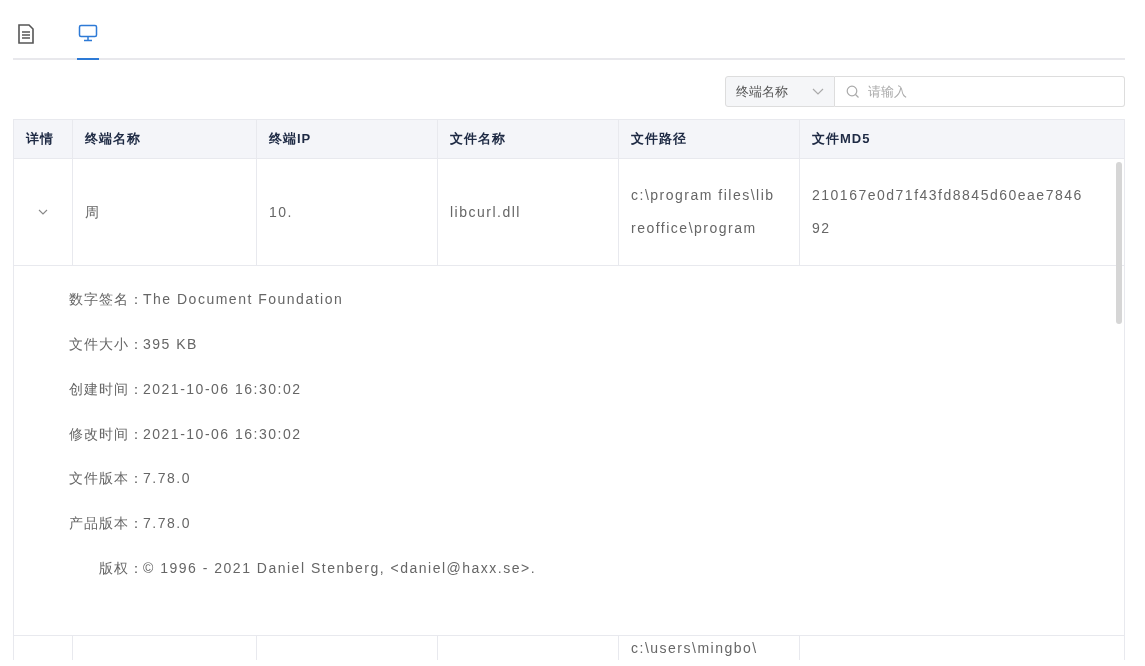  What do you see at coordinates (43, 139) in the screenshot?
I see `column-header: 详情` at bounding box center [43, 139].